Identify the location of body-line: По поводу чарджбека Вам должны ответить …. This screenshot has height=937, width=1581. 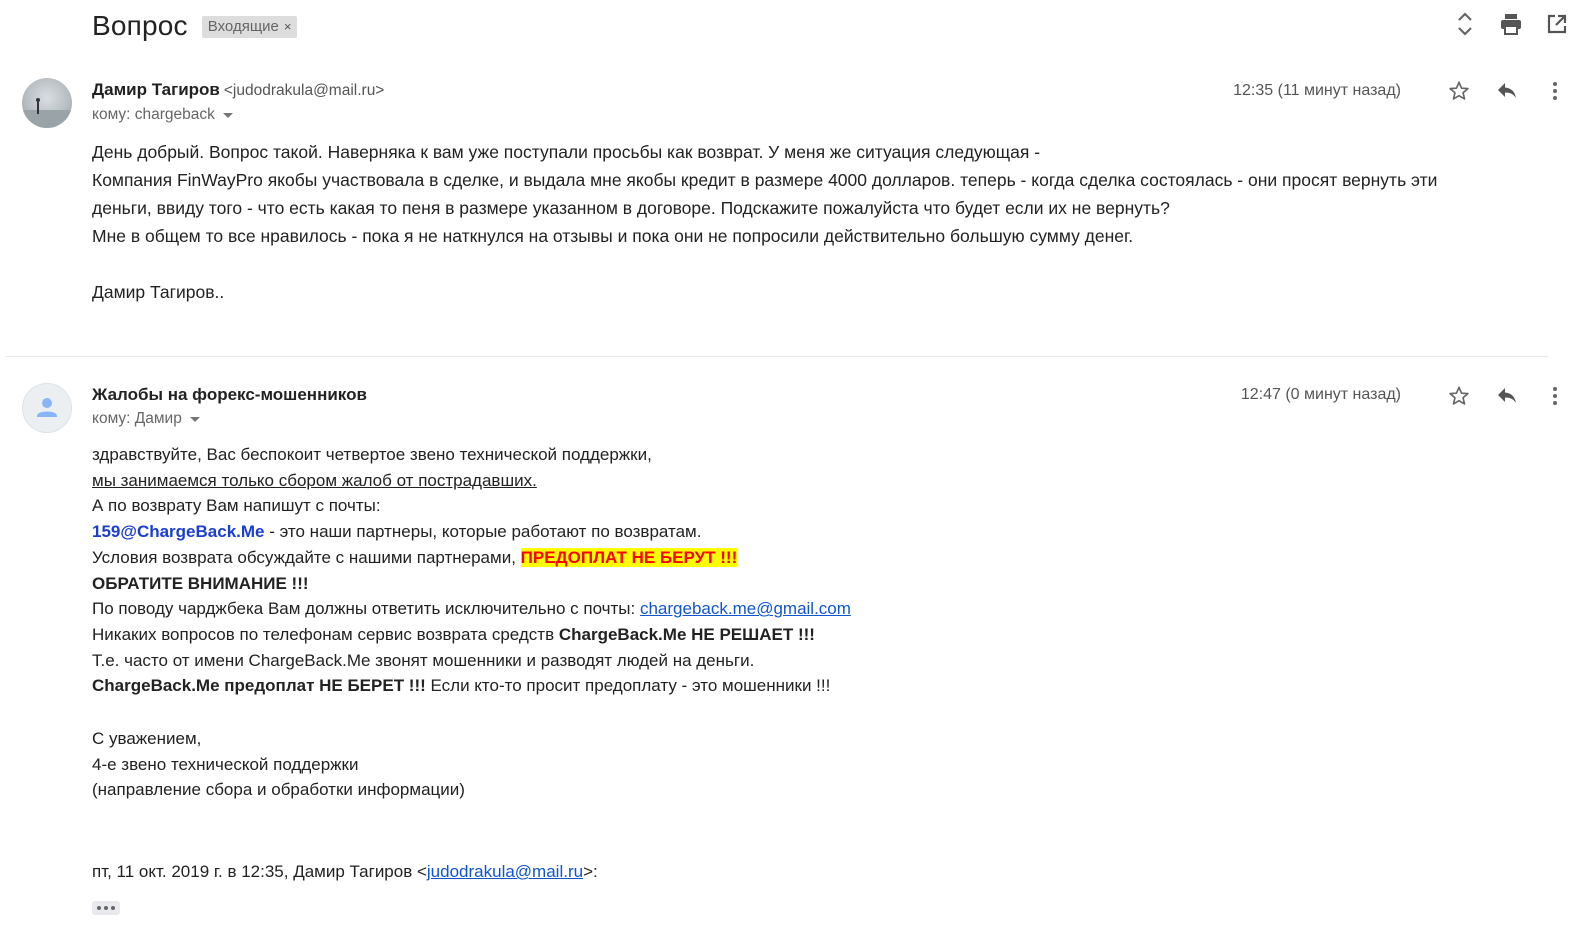
(471, 609).